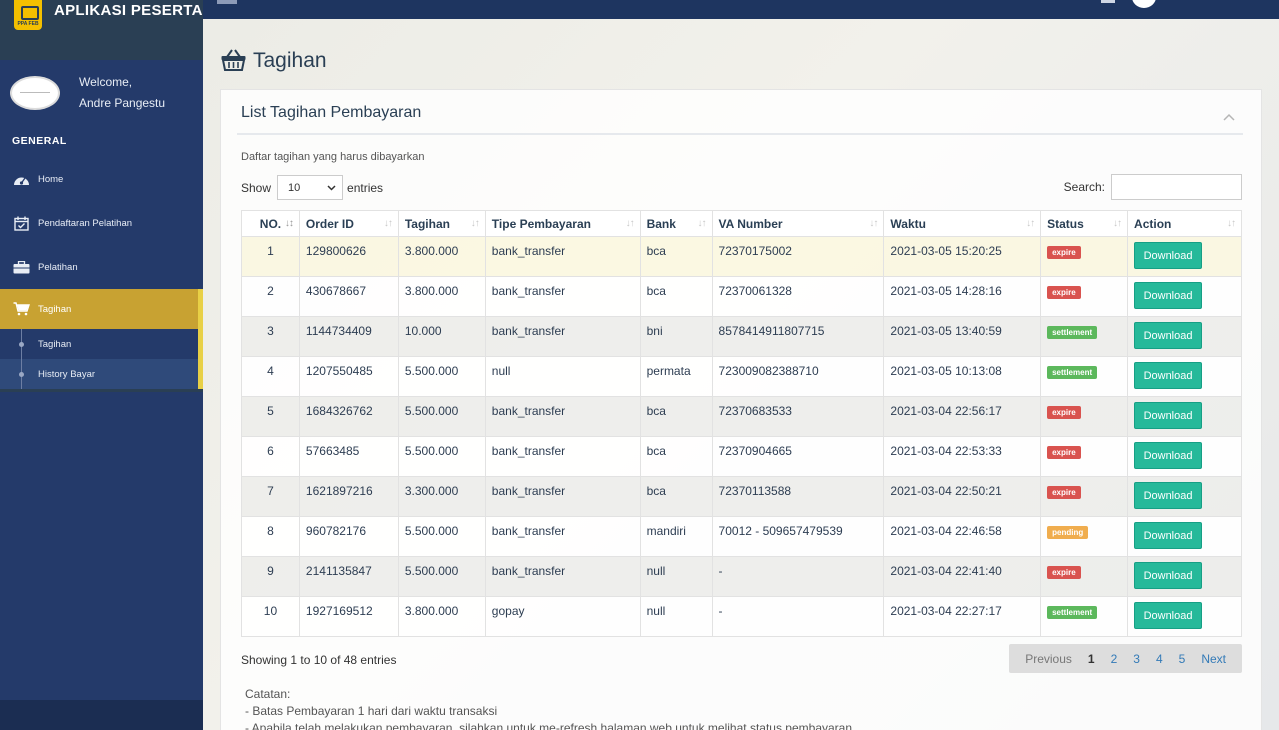 The image size is (1279, 730). Describe the element at coordinates (270, 616) in the screenshot. I see `cell-no: 10` at that location.